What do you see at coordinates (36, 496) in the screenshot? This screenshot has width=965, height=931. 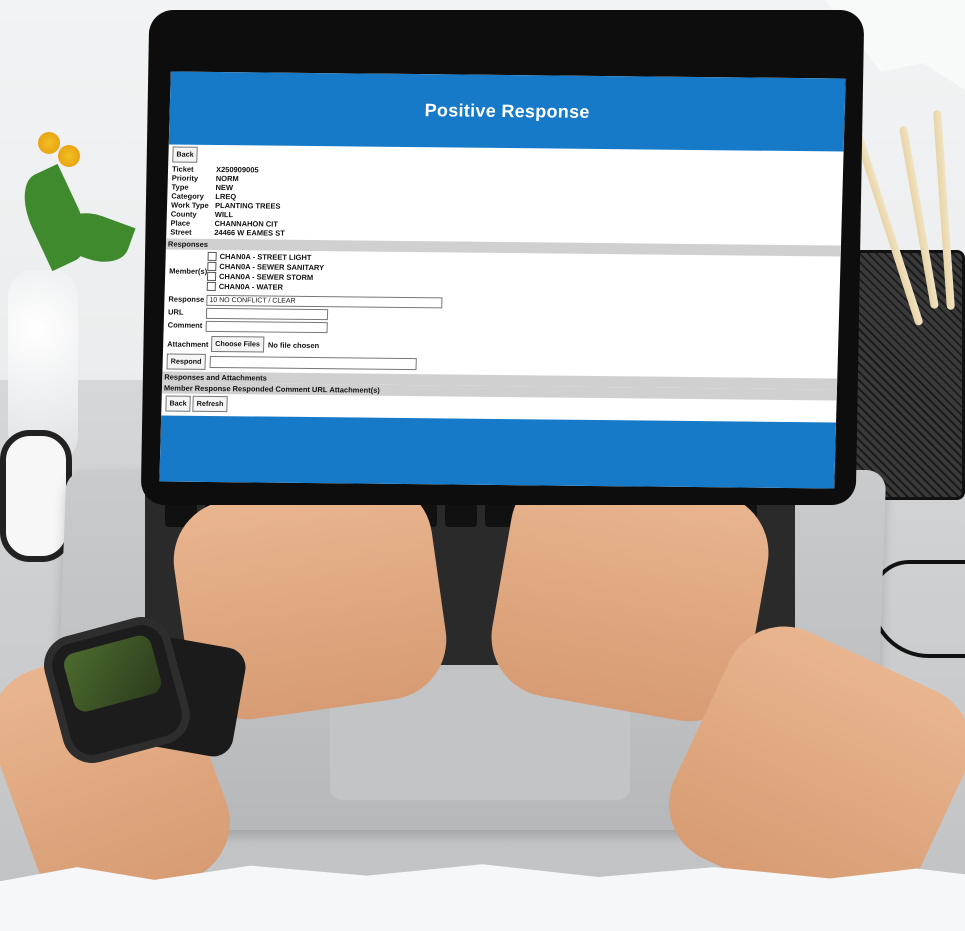 I see `alarm-clock` at bounding box center [36, 496].